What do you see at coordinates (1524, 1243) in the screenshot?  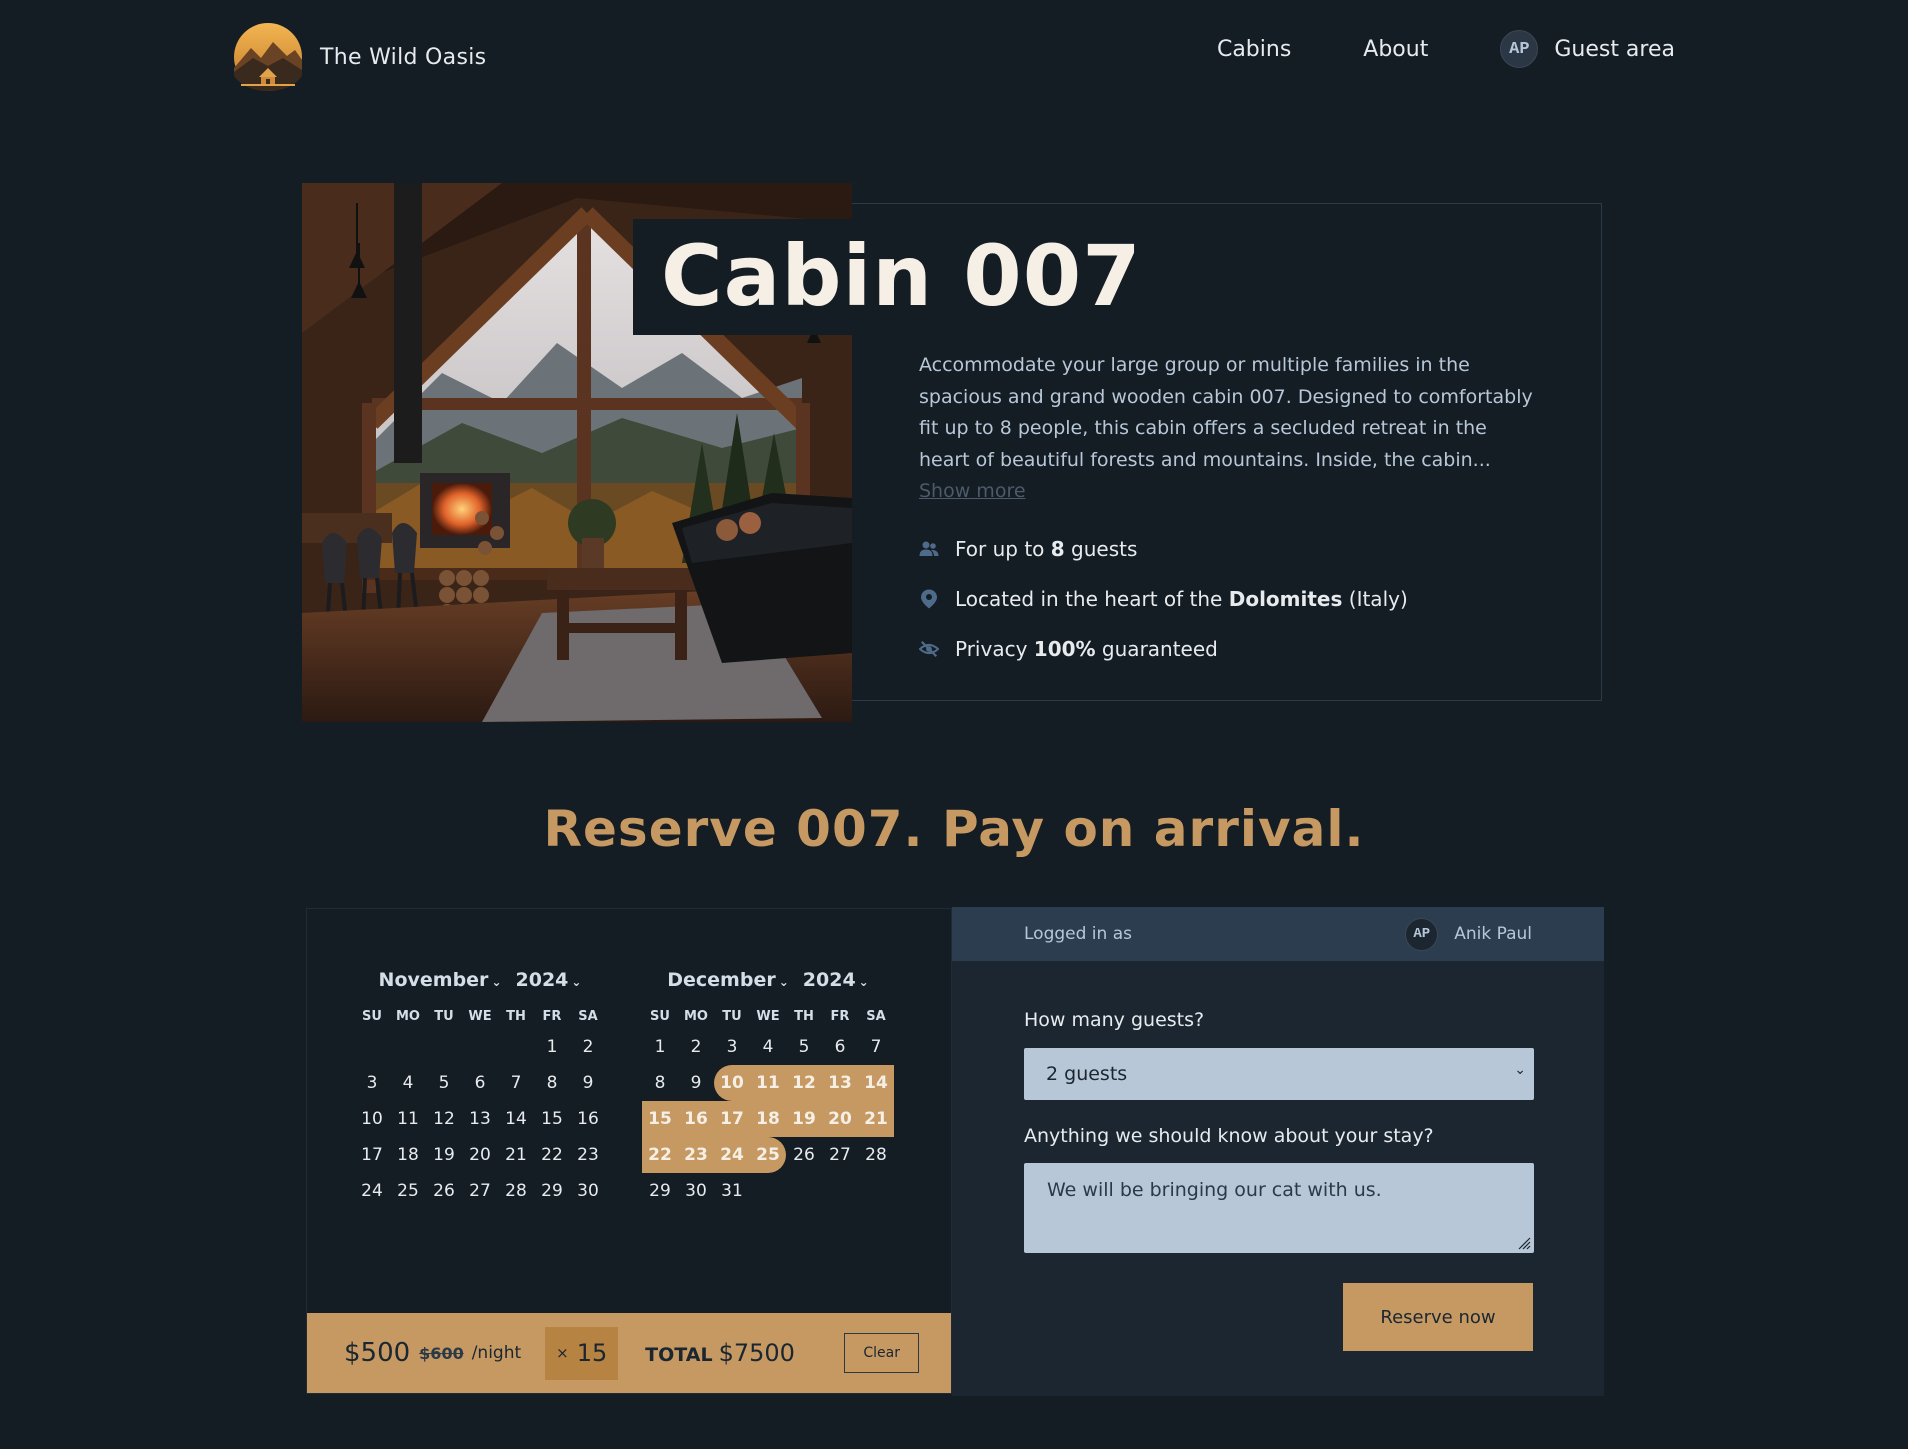 I see `resize-grip-icon` at bounding box center [1524, 1243].